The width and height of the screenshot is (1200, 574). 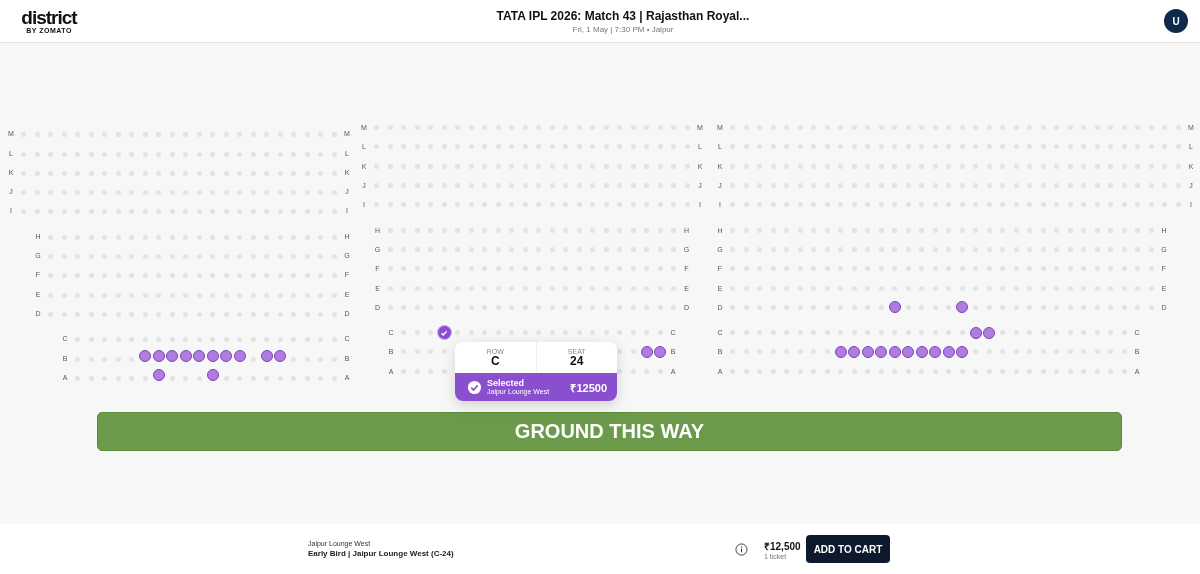 I want to click on ticket-description: Early Bird | Jaipur Lounge West (C-24), so click(x=381, y=553).